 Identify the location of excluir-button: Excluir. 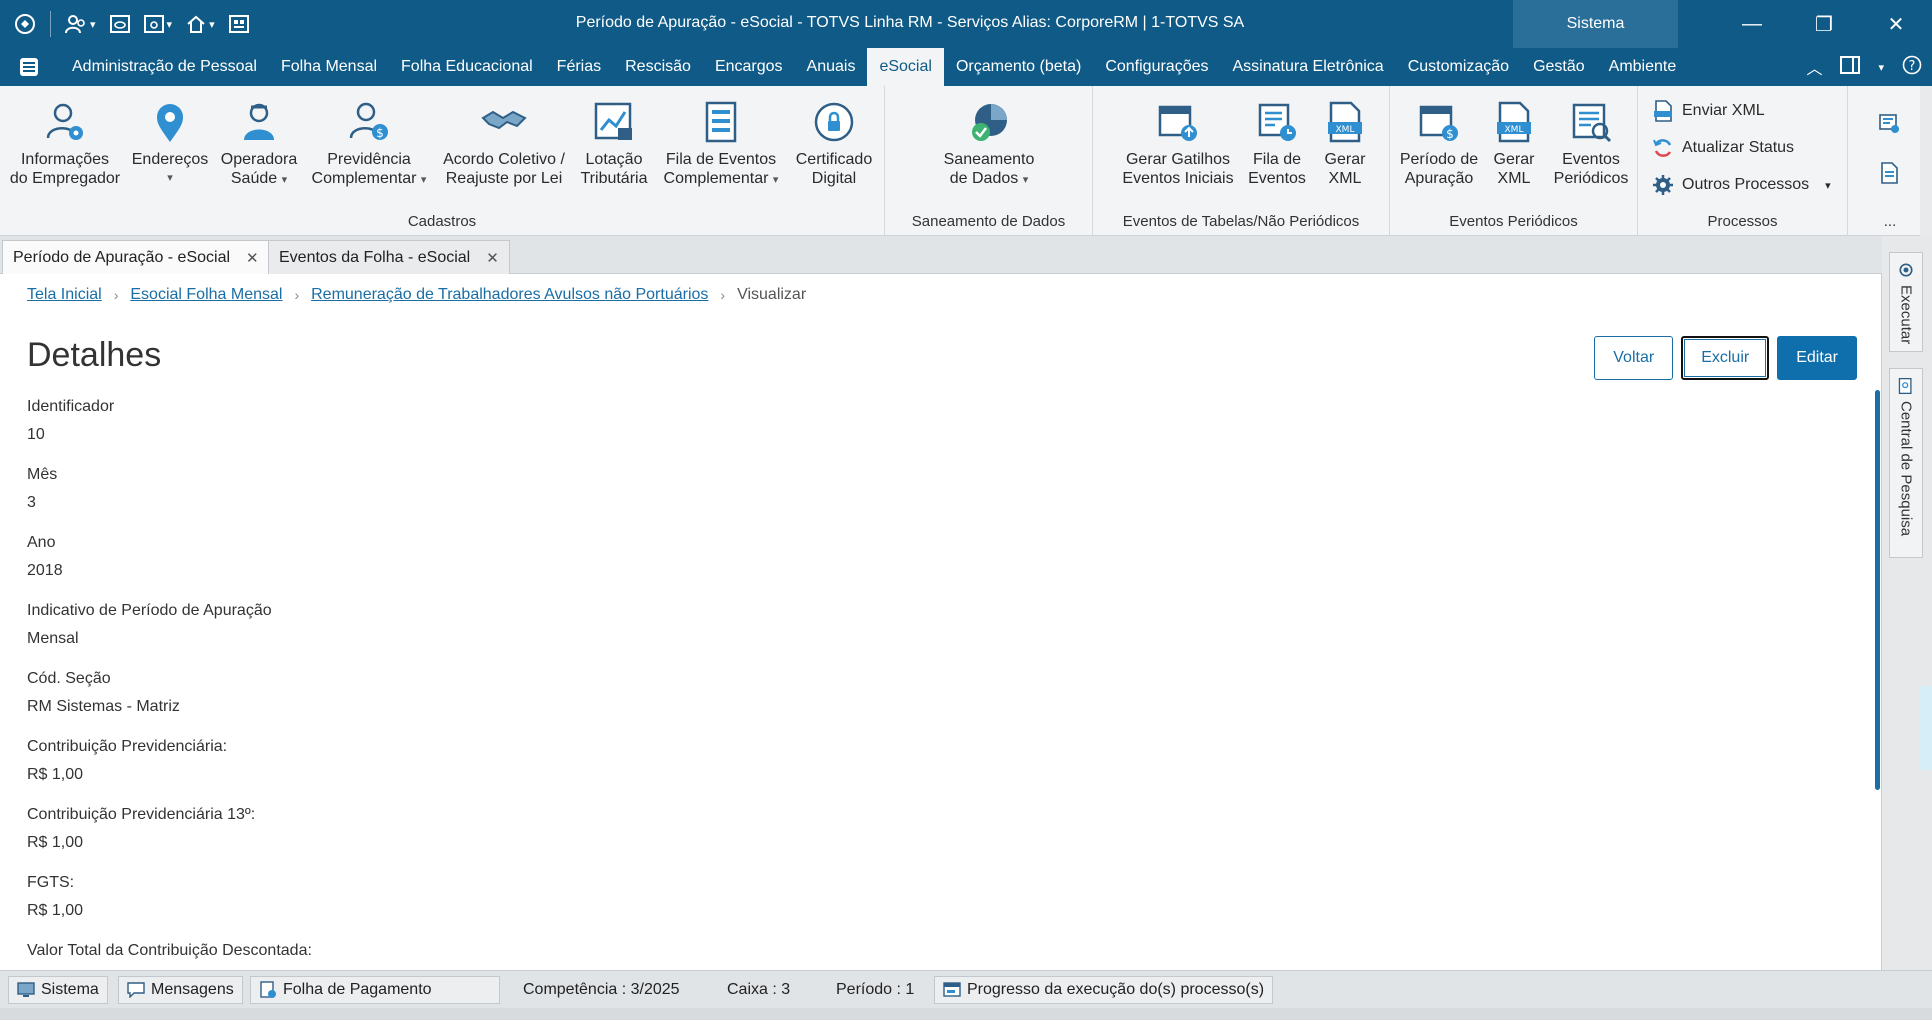
(1725, 358).